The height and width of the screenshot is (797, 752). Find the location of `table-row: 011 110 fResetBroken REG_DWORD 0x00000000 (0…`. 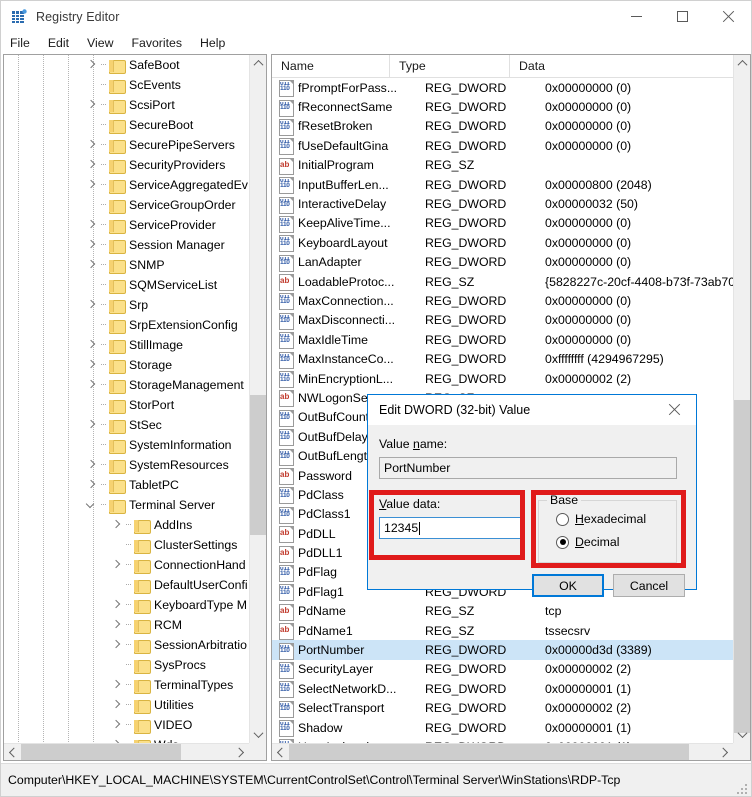

table-row: 011 110 fResetBroken REG_DWORD 0x00000000 (0… is located at coordinates (502, 126).